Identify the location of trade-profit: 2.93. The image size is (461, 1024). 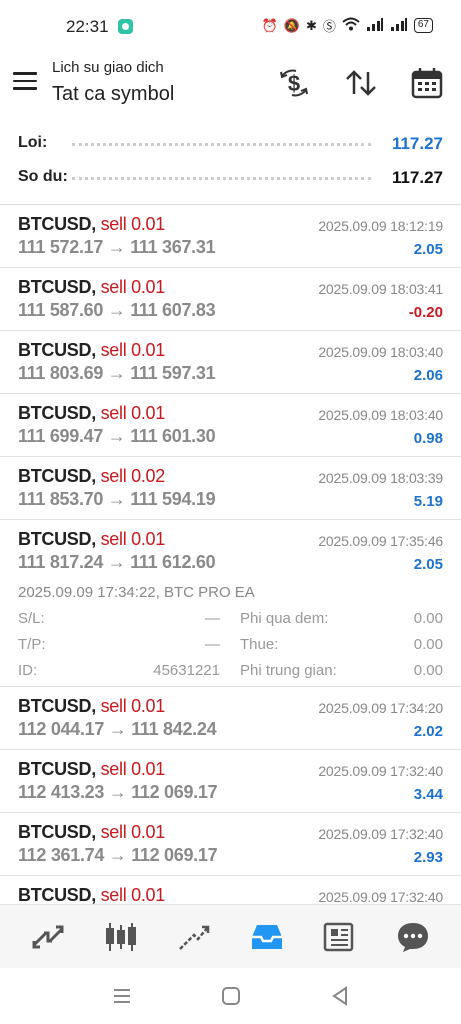
(428, 857).